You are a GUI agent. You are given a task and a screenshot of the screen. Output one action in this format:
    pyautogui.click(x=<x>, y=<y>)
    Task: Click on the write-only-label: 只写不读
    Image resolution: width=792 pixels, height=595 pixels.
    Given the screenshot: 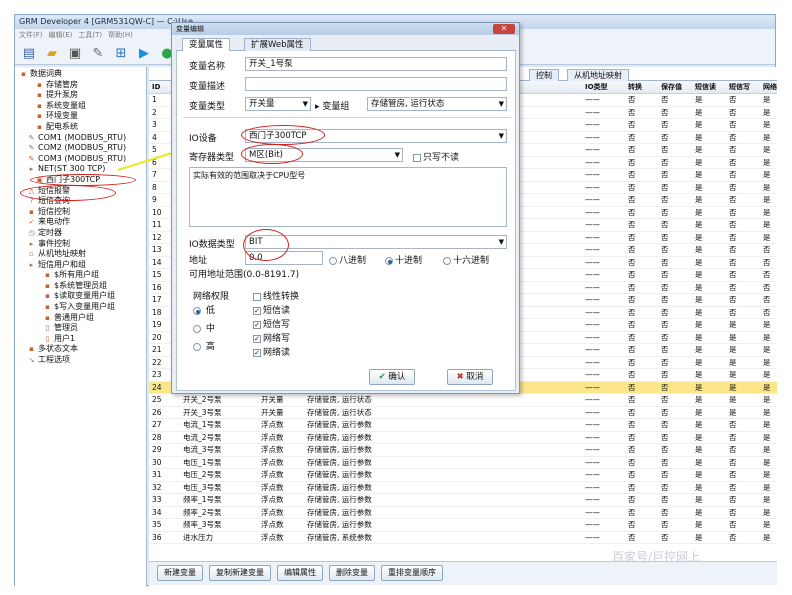 What is the action you would take?
    pyautogui.click(x=441, y=158)
    